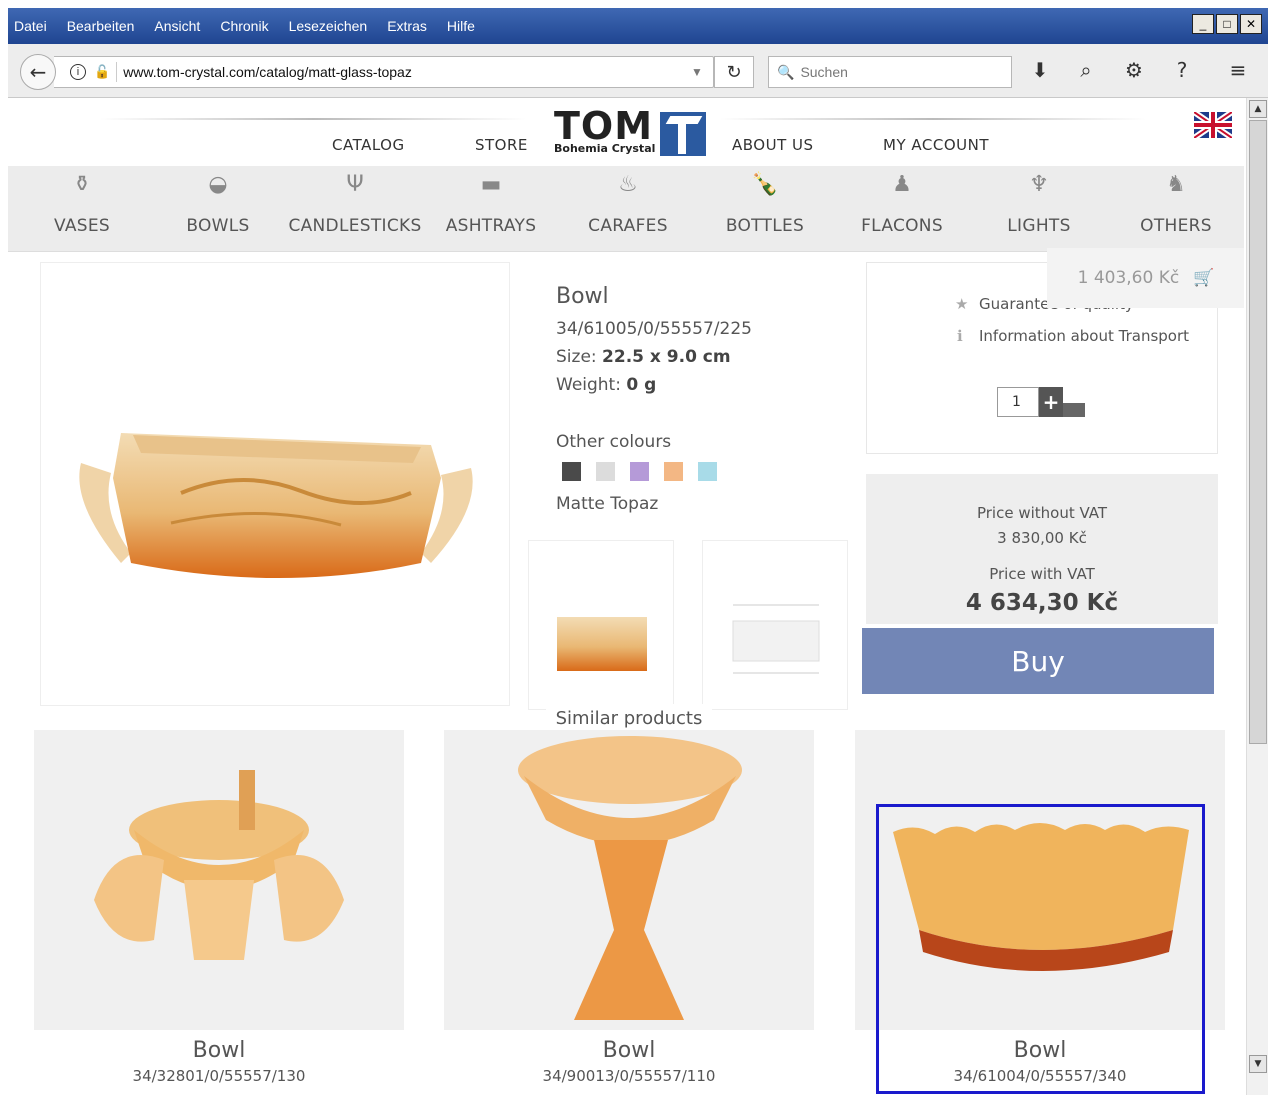 This screenshot has height=1095, width=1276. Describe the element at coordinates (1074, 410) in the screenshot. I see `minus-button` at that location.